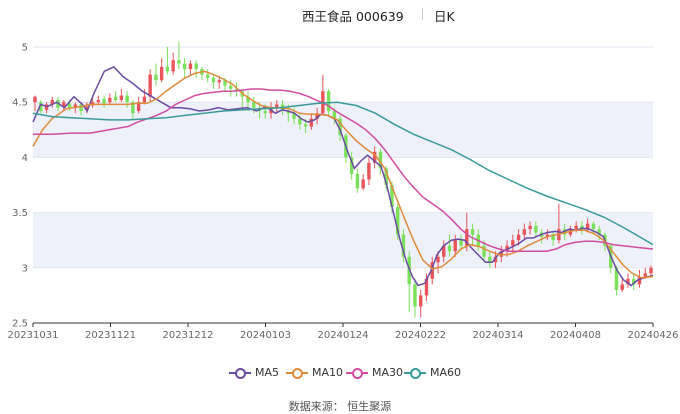  Describe the element at coordinates (653, 335) in the screenshot. I see `x-tick-label: 20240426` at that location.